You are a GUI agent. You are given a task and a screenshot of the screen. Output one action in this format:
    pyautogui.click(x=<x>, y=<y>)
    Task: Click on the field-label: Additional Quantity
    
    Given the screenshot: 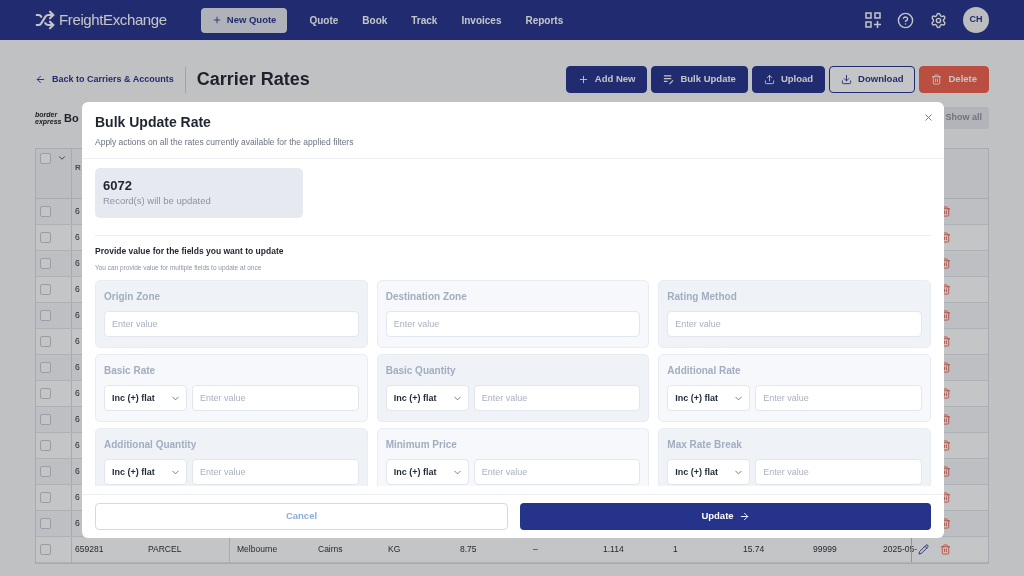 What is the action you would take?
    pyautogui.click(x=151, y=445)
    